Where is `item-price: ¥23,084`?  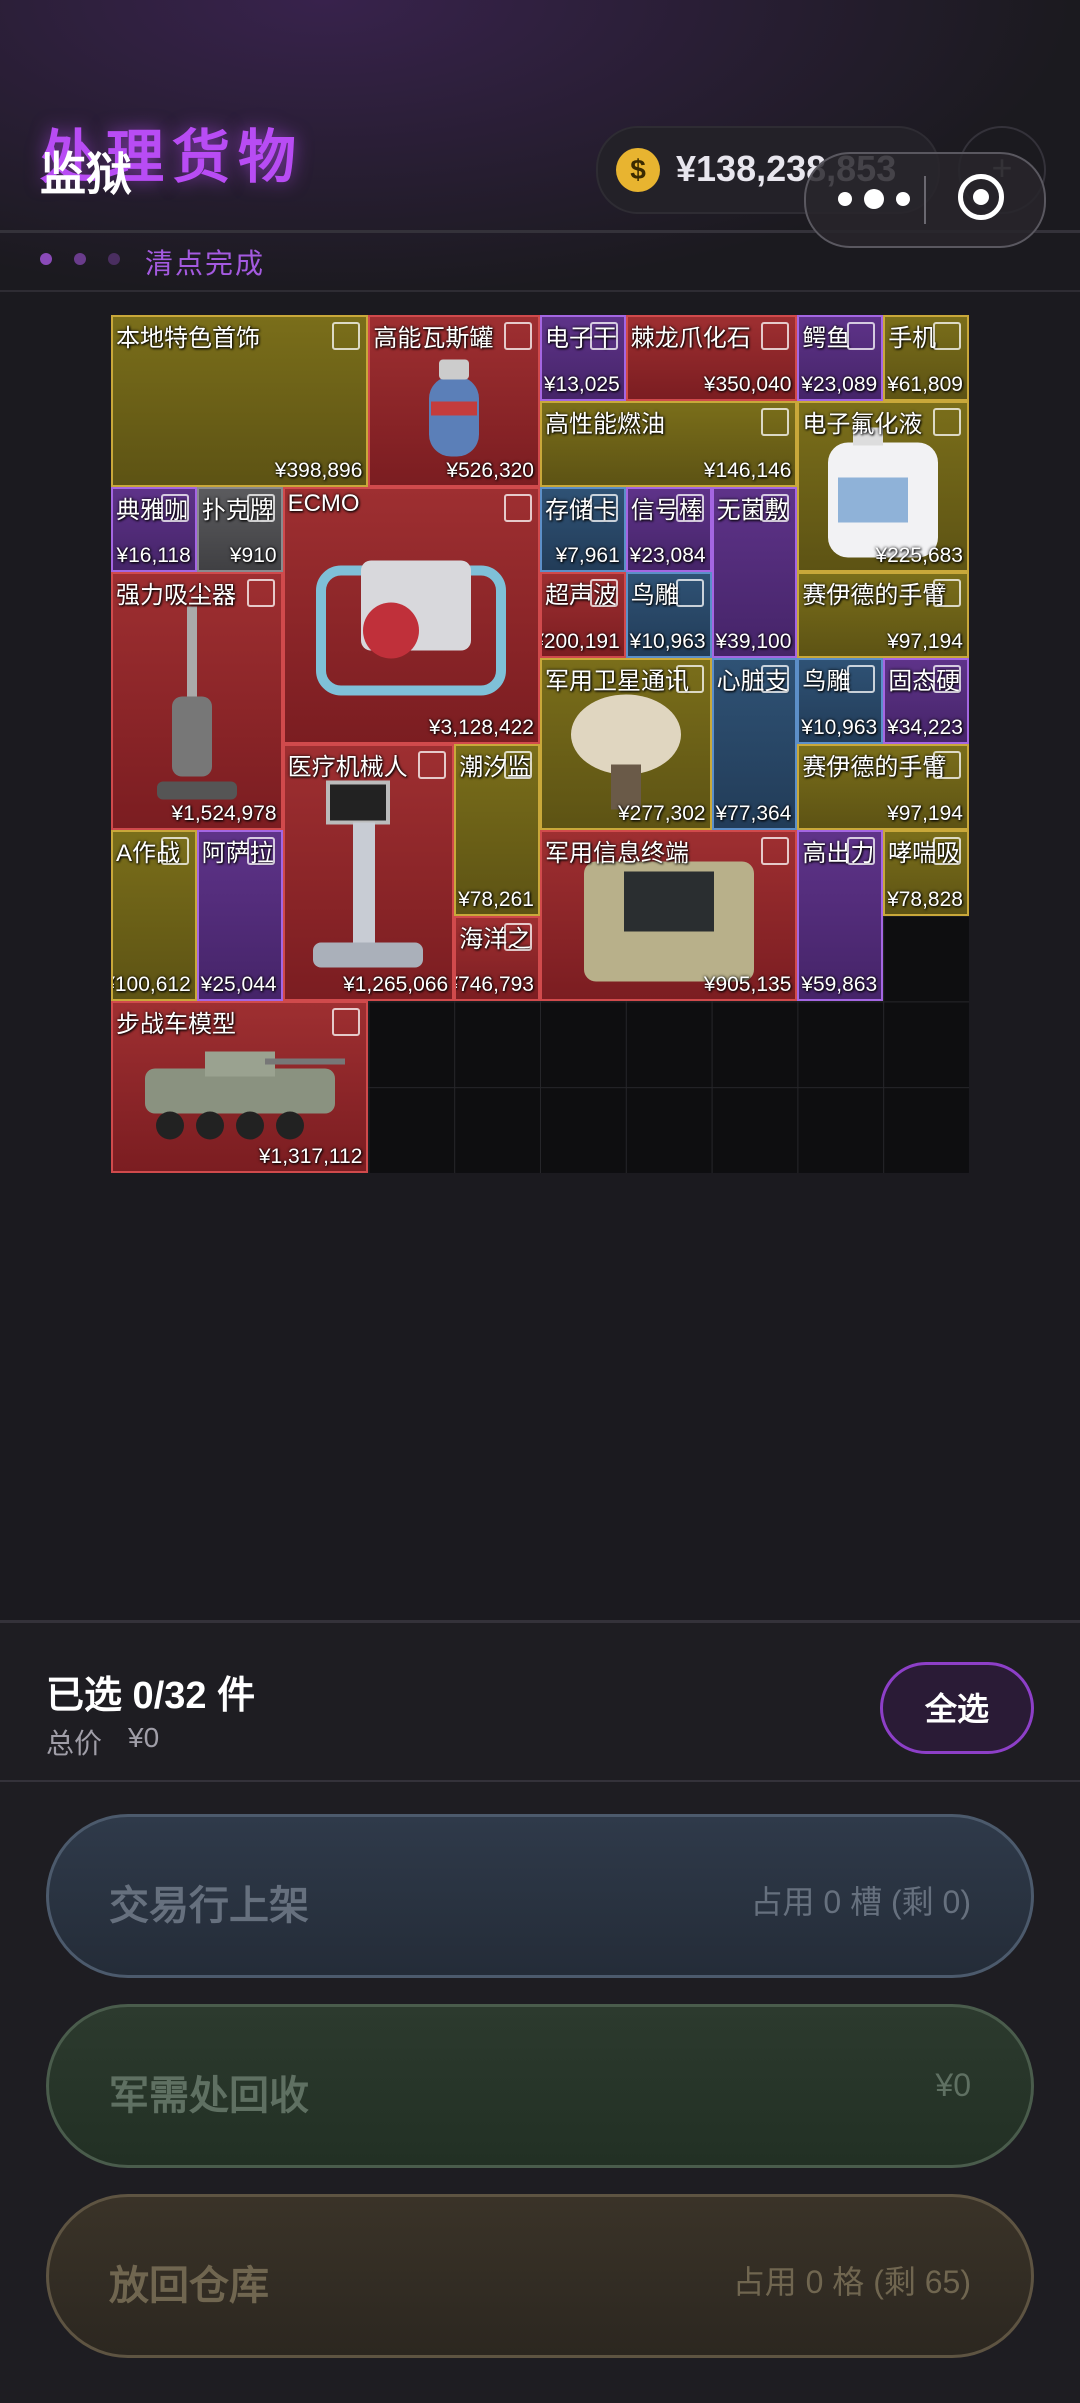
item-price: ¥23,084 is located at coordinates (667, 556).